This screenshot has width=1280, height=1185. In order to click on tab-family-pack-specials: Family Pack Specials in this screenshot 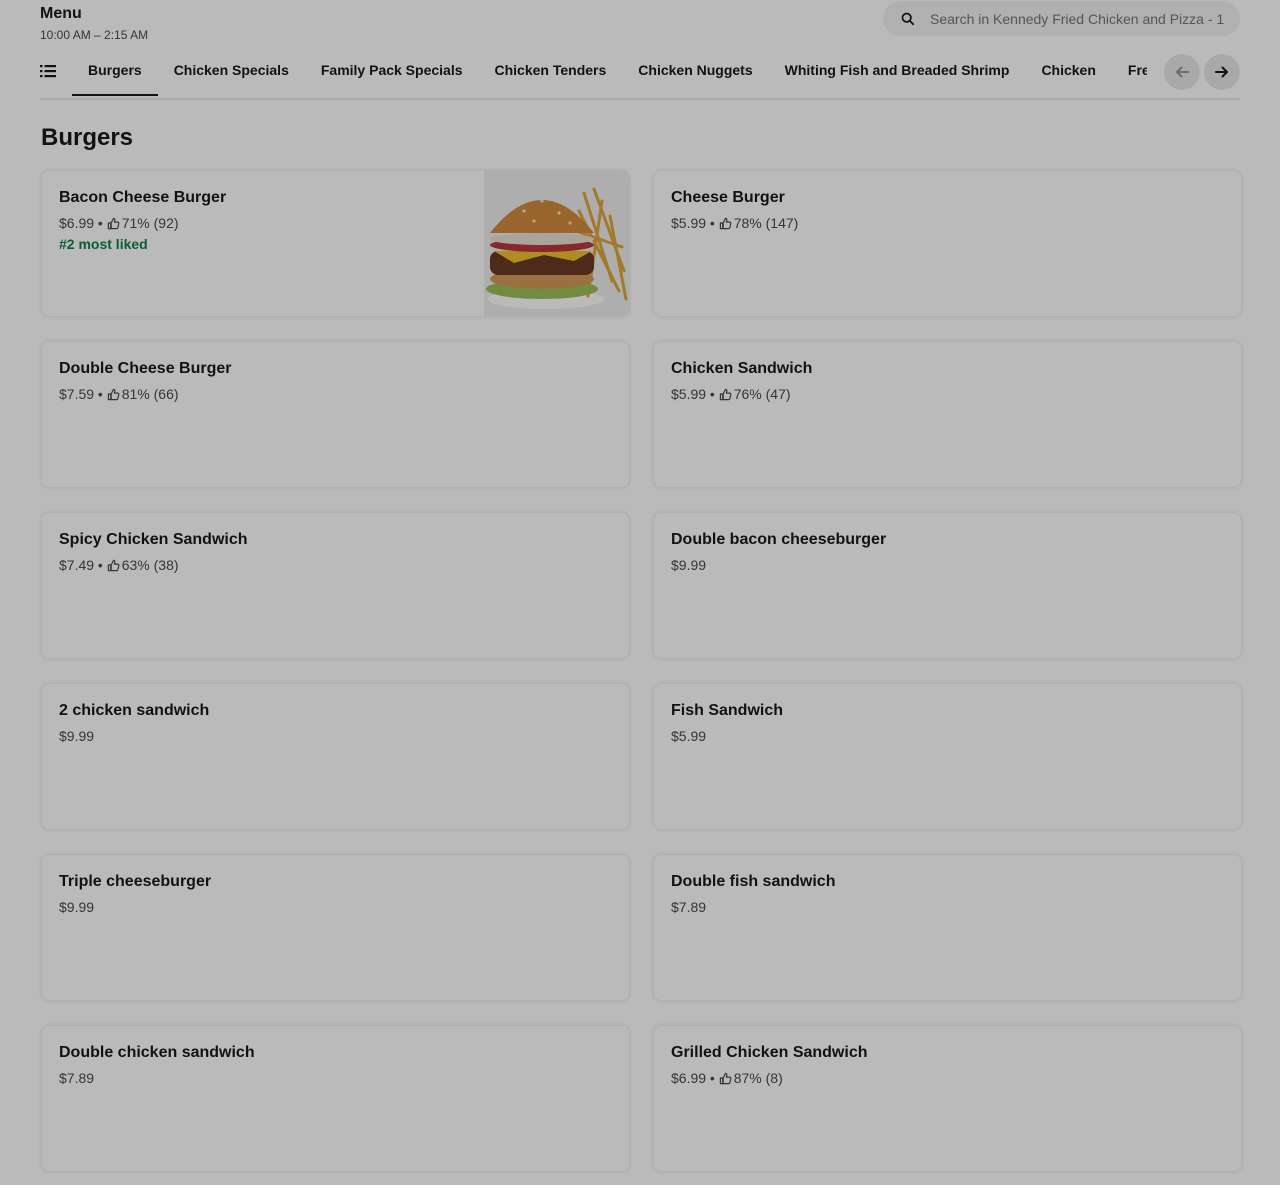, I will do `click(392, 72)`.